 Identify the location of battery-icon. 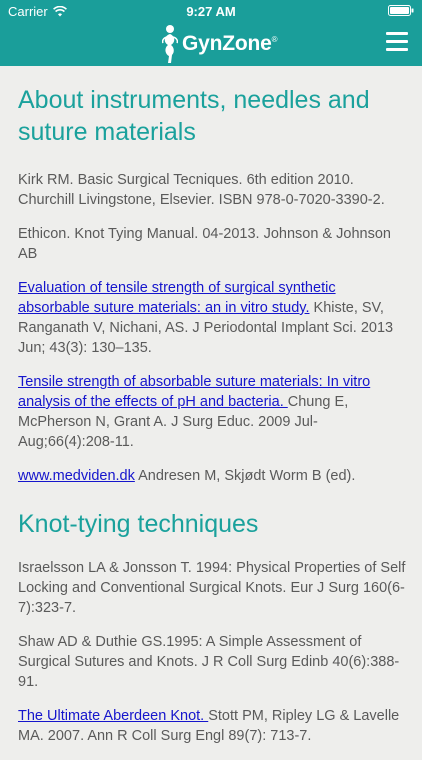
(401, 10).